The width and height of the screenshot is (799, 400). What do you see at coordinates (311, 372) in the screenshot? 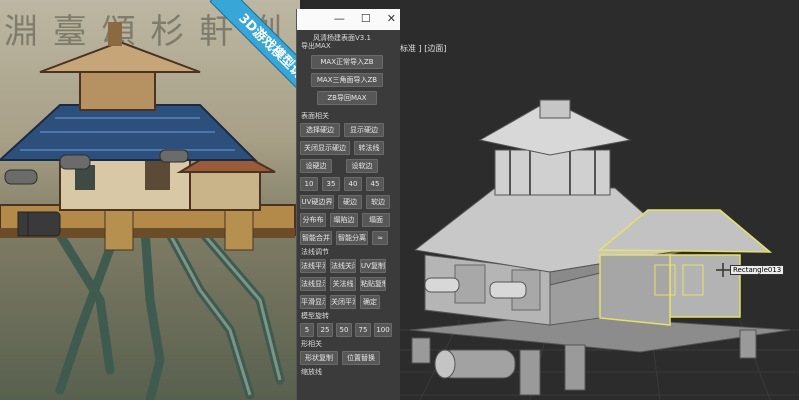
I see `section-misc: 缩放线` at bounding box center [311, 372].